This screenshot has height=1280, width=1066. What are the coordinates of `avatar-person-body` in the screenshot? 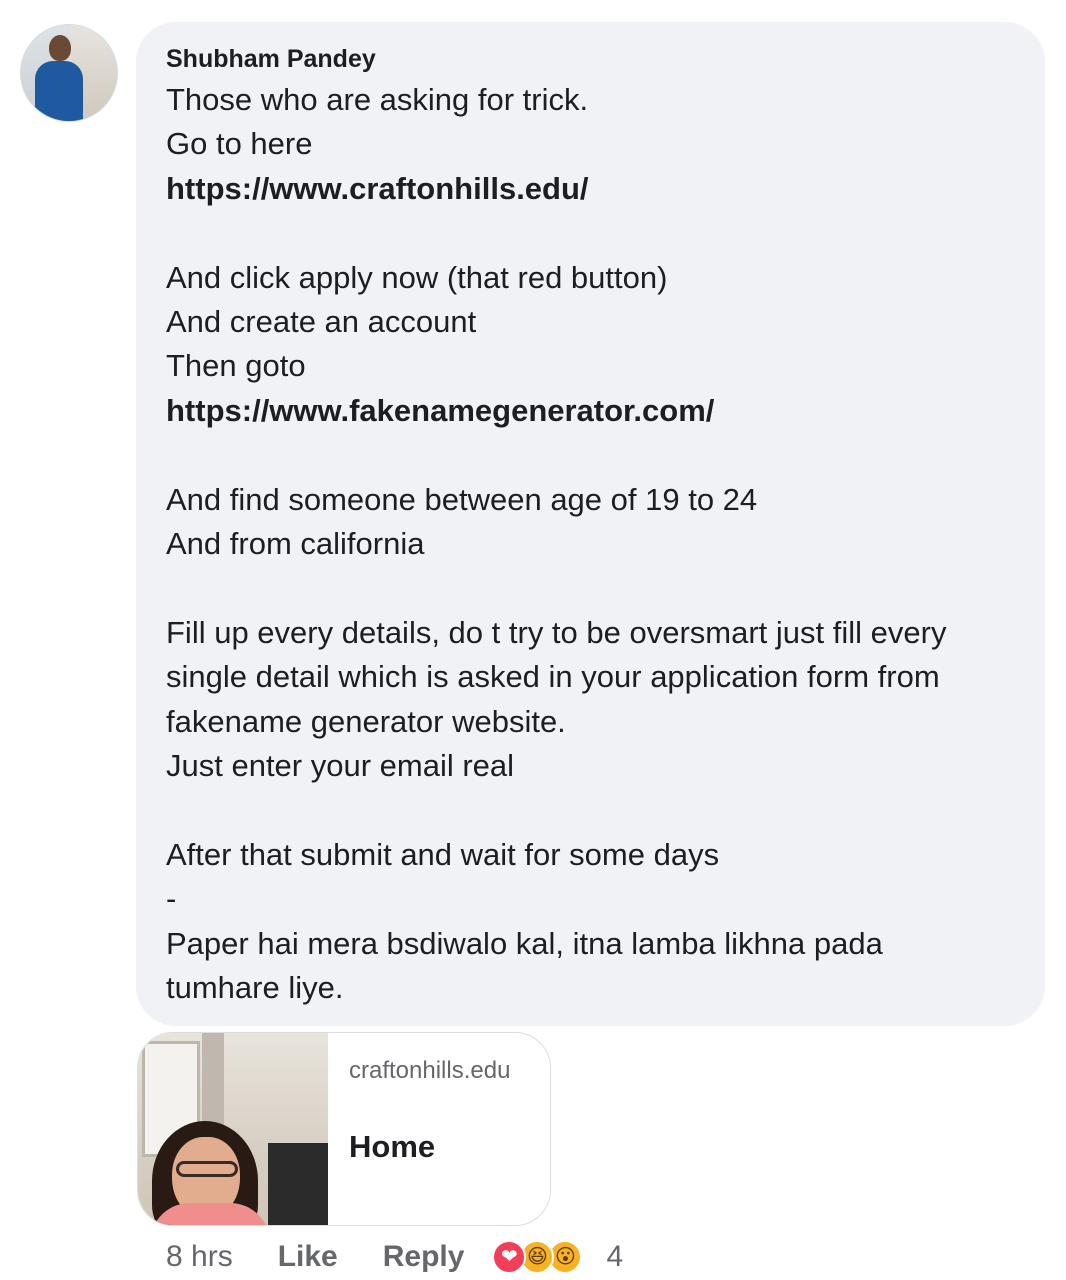 It's located at (59, 91).